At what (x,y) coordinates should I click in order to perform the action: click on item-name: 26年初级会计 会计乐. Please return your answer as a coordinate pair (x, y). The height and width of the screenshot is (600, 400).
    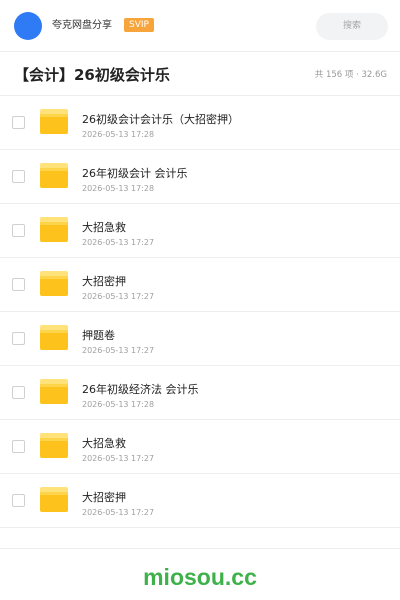
    Looking at the image, I should click on (135, 173).